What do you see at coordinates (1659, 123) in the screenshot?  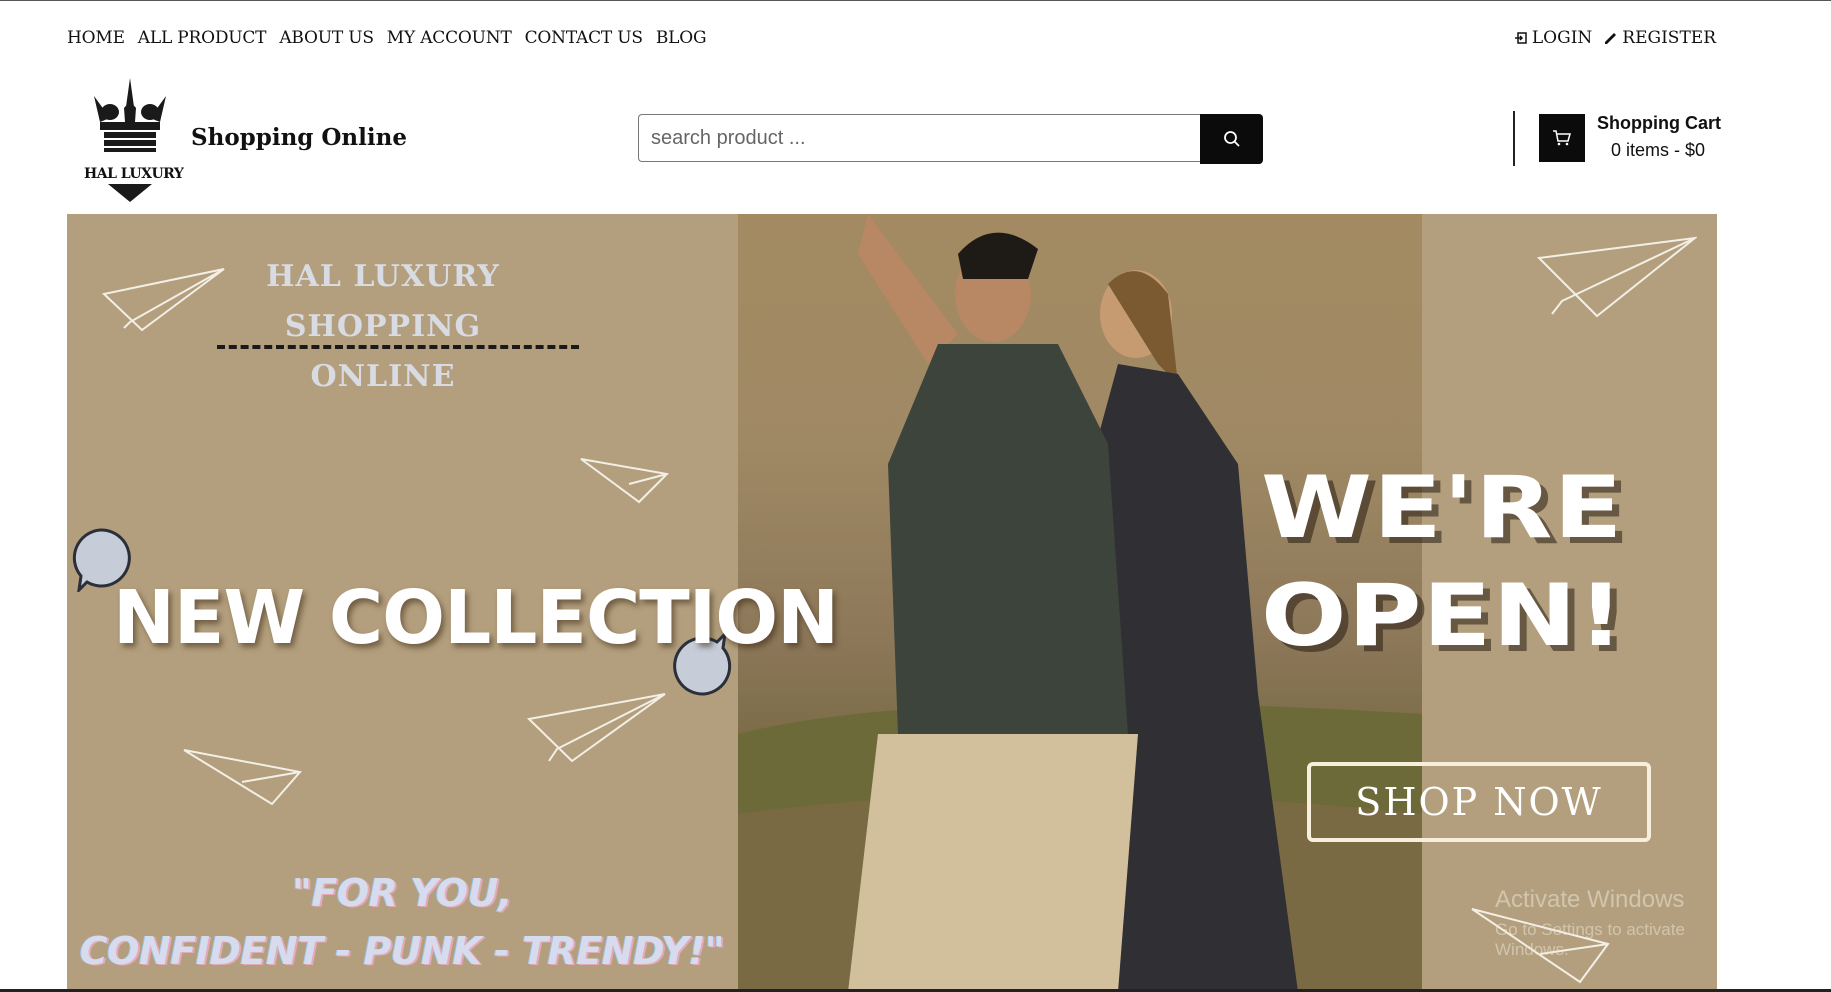 I see `cart-title: Shopping Cart` at bounding box center [1659, 123].